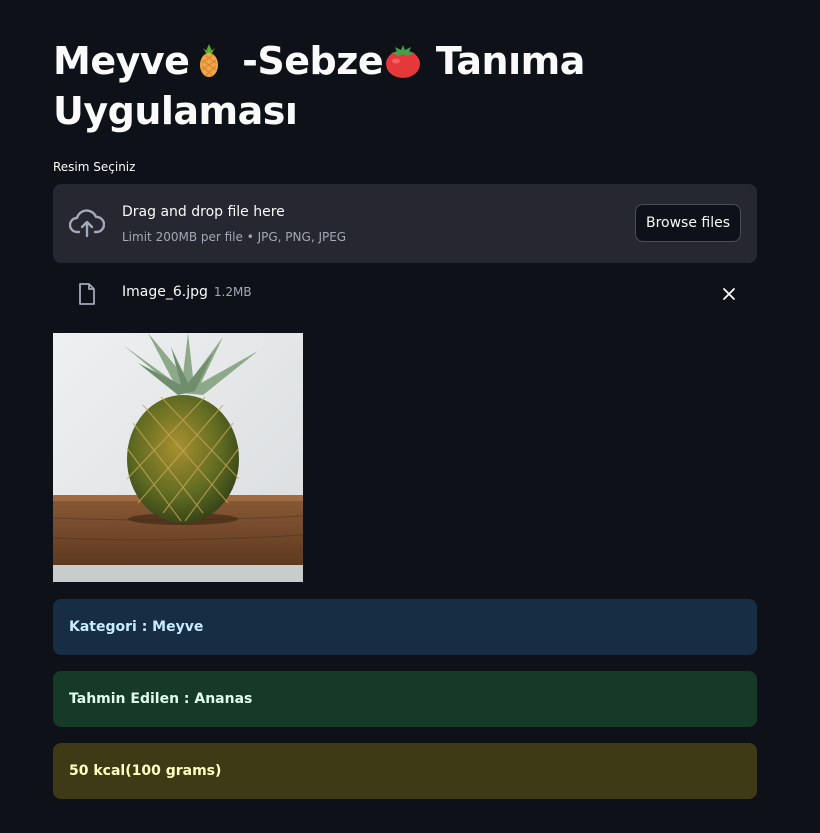 Image resolution: width=820 pixels, height=833 pixels. What do you see at coordinates (405, 294) in the screenshot?
I see `uploaded-file-row: Image_6.jpg 1.2MB` at bounding box center [405, 294].